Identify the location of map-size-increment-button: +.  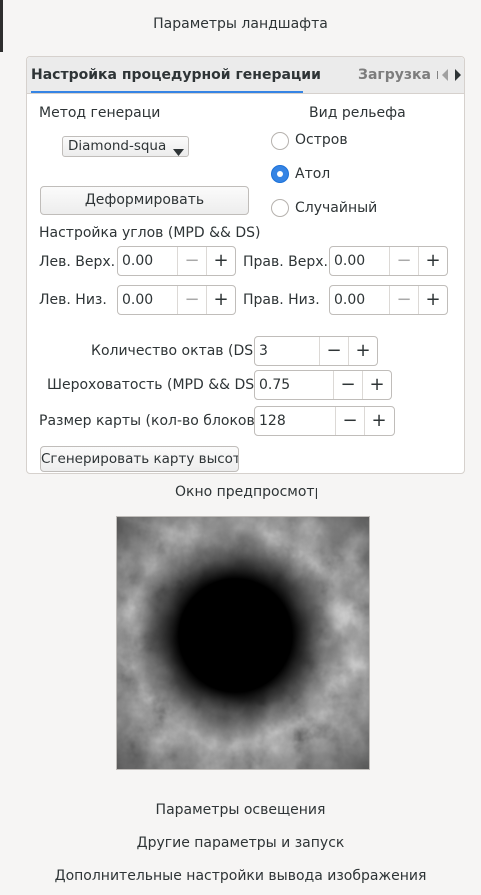
(378, 421).